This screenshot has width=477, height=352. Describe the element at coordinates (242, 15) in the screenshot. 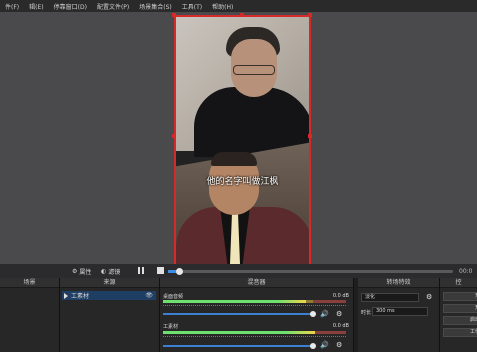

I see `resize-handle-t` at that location.